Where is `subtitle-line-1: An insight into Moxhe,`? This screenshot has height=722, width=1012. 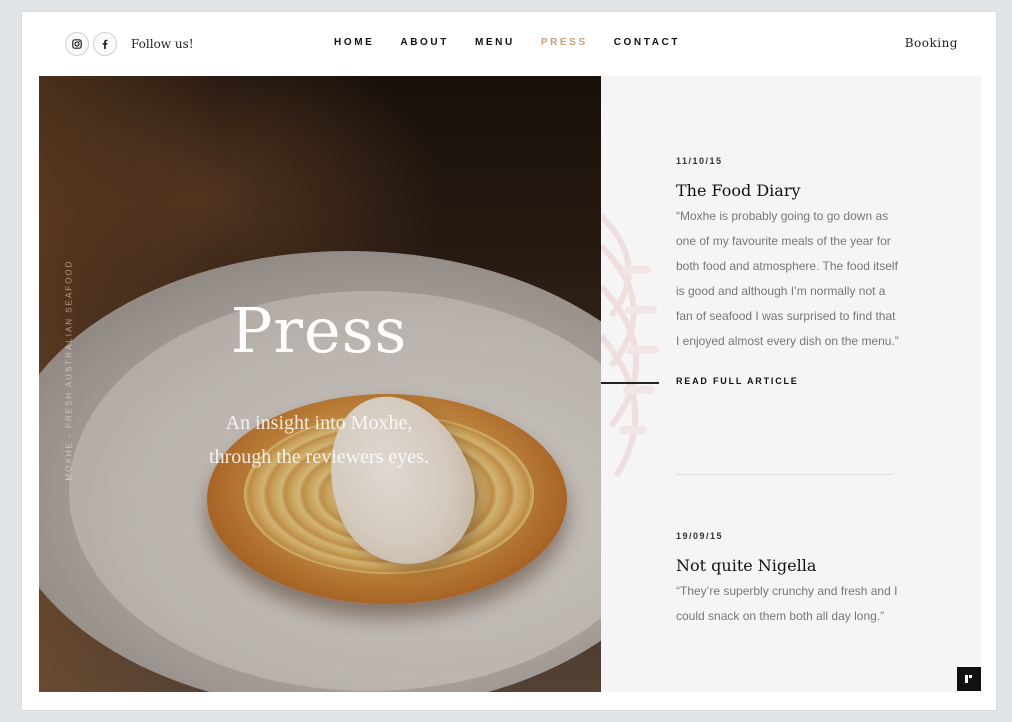
subtitle-line-1: An insight into Moxhe, is located at coordinates (319, 423).